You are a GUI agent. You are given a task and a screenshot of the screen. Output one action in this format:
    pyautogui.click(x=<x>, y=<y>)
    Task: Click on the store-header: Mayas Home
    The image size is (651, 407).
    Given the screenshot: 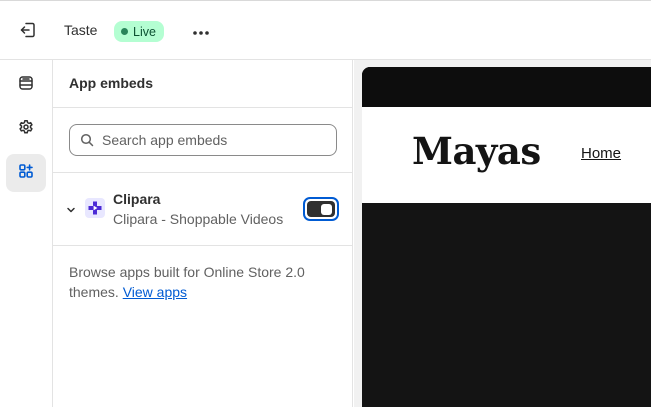 What is the action you would take?
    pyautogui.click(x=506, y=155)
    